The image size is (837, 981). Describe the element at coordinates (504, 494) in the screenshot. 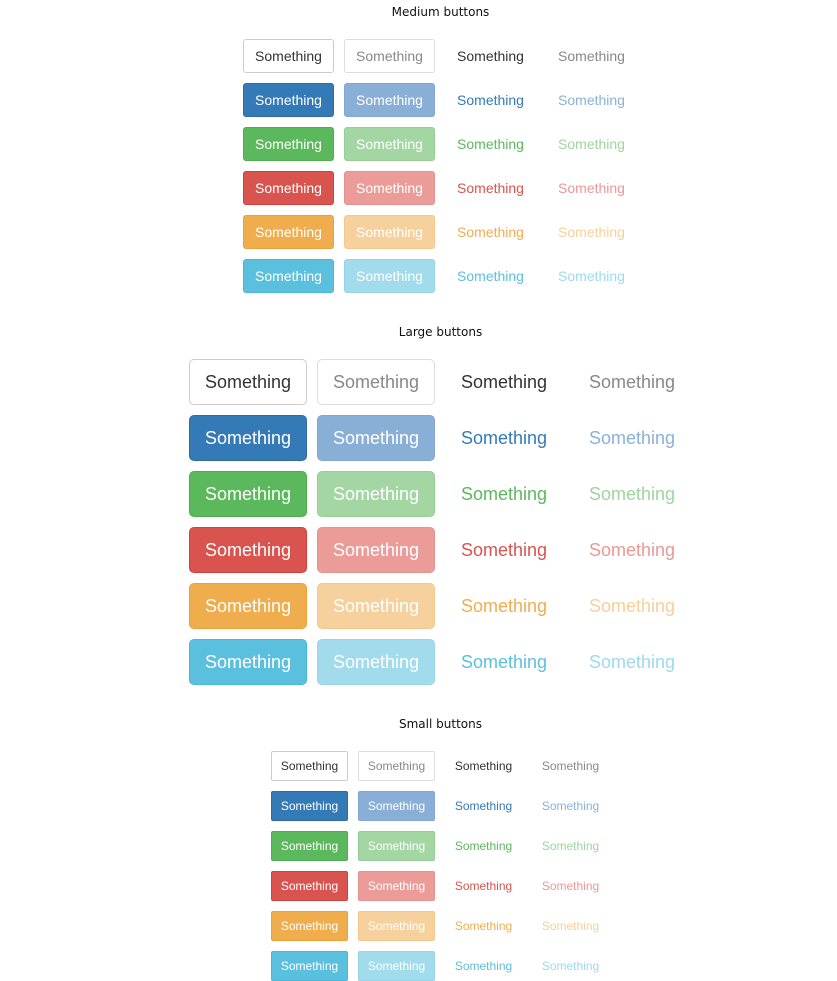

I see `large-success-link-button: Something` at that location.